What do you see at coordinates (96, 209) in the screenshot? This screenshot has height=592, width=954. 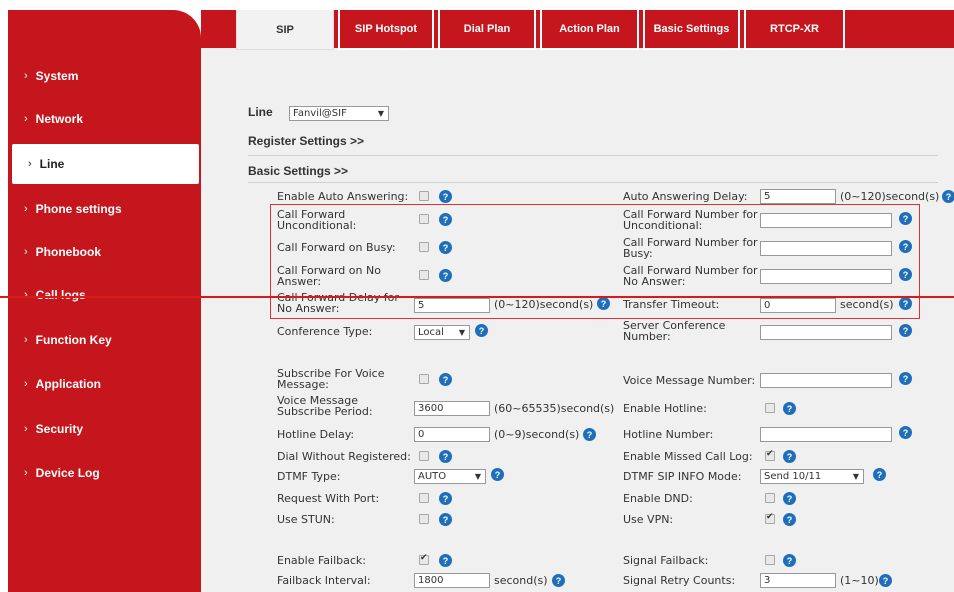 I see `sidebar-item-phone-settings: › Phone settings` at bounding box center [96, 209].